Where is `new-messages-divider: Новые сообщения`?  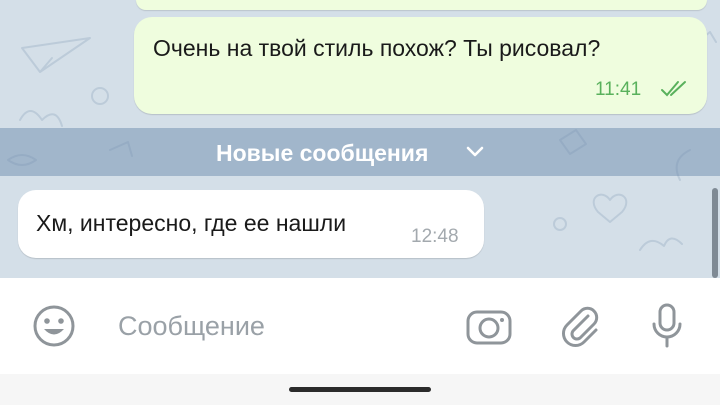 new-messages-divider: Новые сообщения is located at coordinates (360, 152).